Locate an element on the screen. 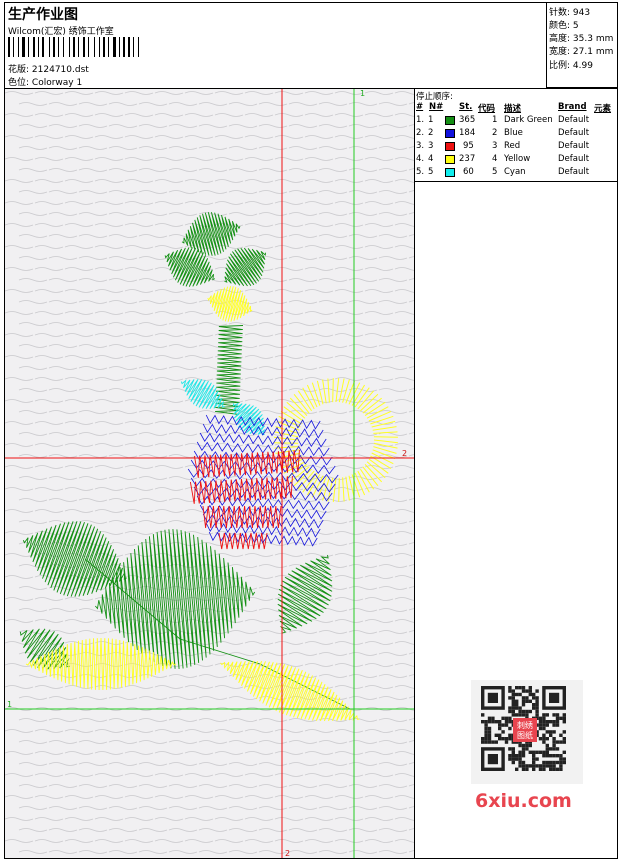 Image resolution: width=620 pixels, height=861 pixels. stat-colors: 颜色: 5 is located at coordinates (564, 24).